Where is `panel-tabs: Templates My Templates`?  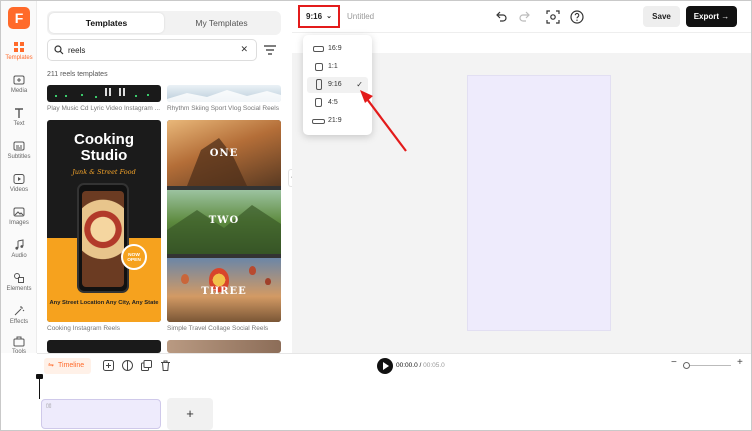
panel-tabs: Templates My Templates is located at coordinates (164, 23).